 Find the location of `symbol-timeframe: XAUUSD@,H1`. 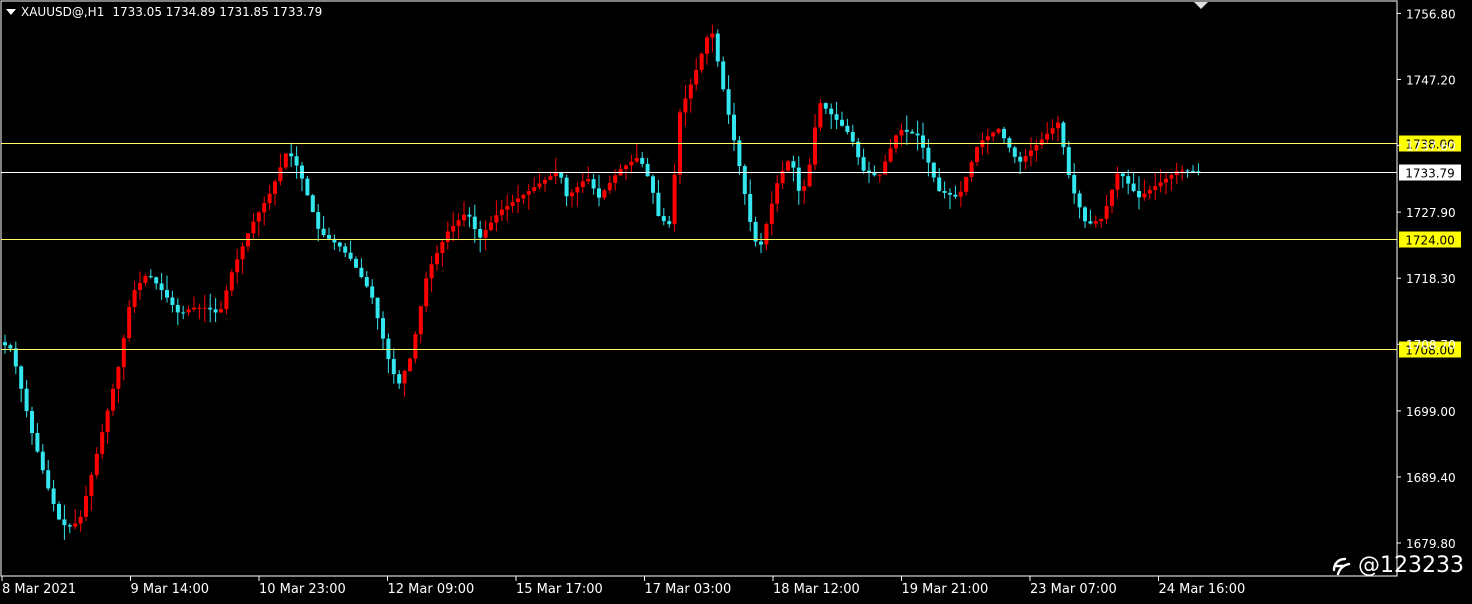

symbol-timeframe: XAUUSD@,H1 is located at coordinates (63, 12).